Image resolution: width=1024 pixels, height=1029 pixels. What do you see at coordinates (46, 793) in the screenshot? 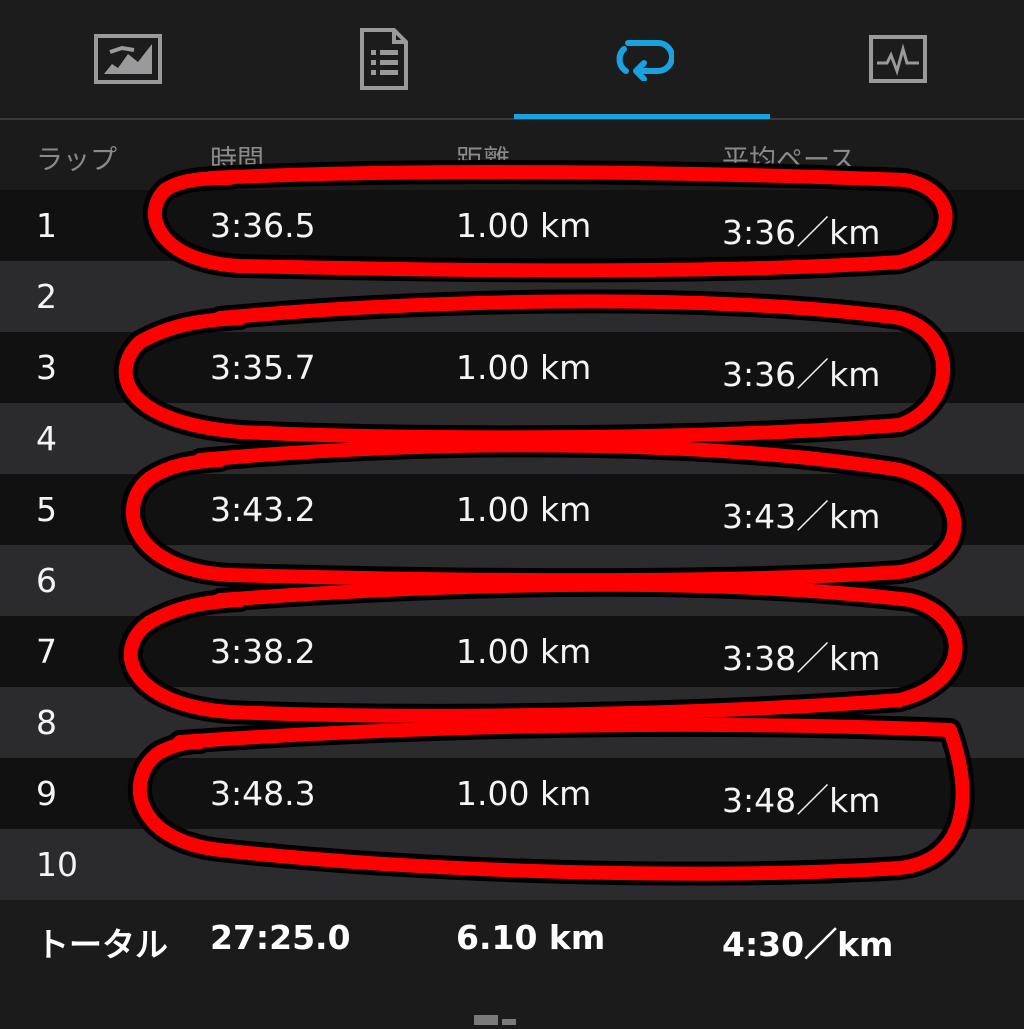
I see `lap-number: 9` at bounding box center [46, 793].